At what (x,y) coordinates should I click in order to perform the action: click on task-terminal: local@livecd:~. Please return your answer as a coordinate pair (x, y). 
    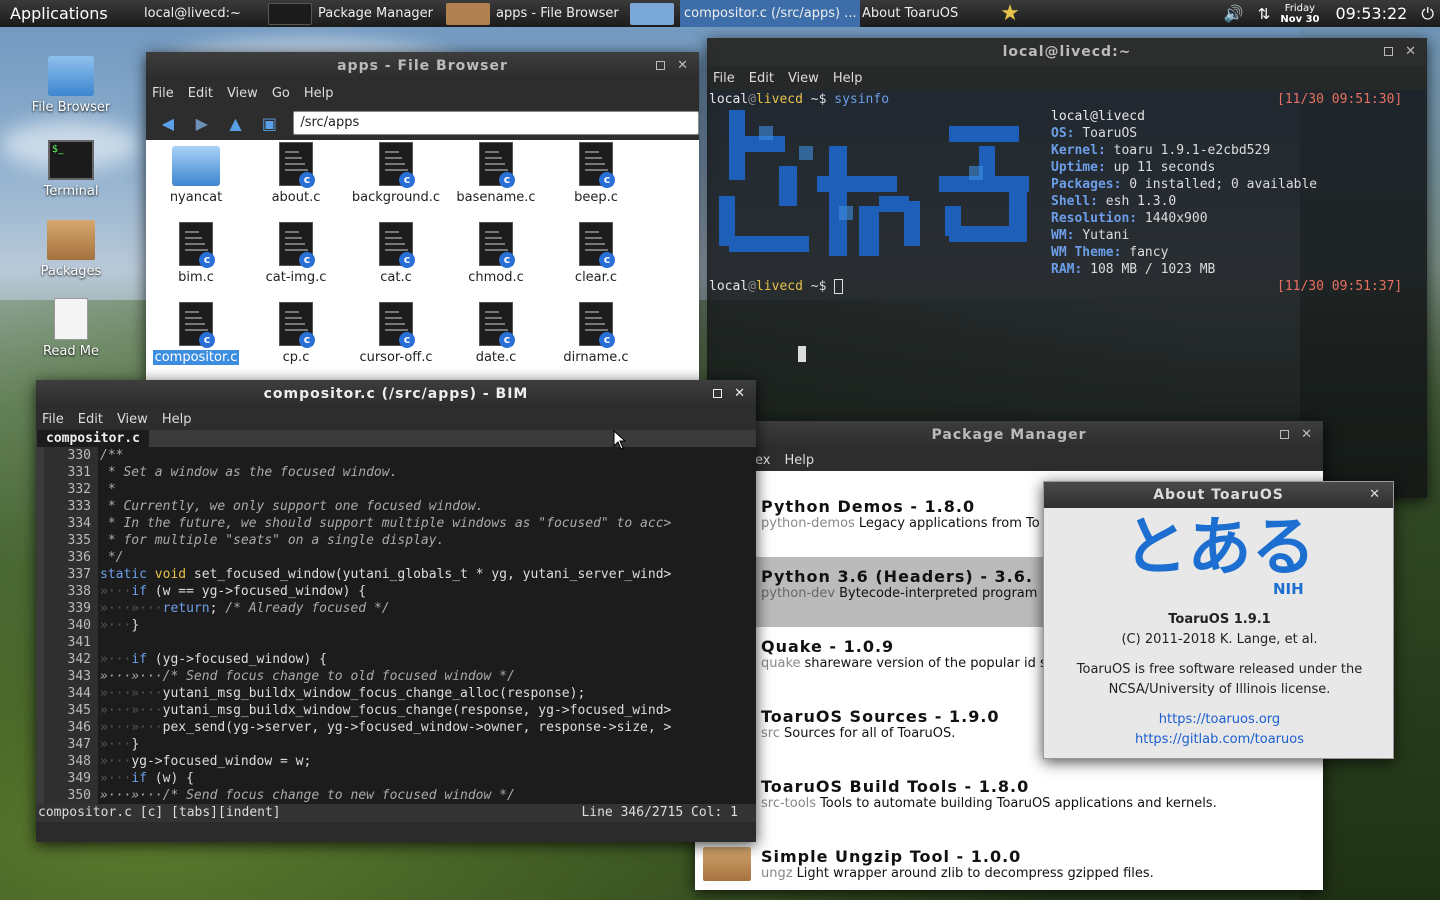
    Looking at the image, I should click on (194, 13).